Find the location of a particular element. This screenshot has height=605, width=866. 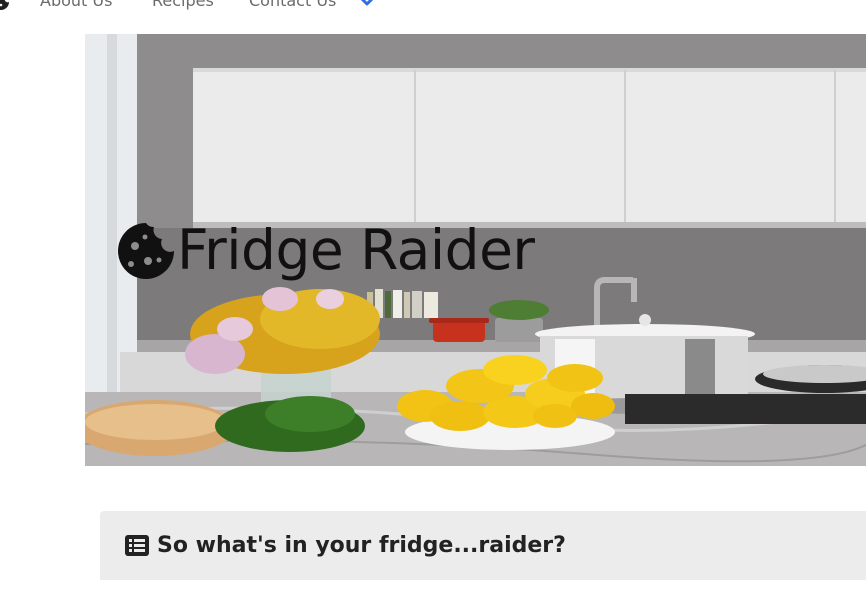

card-header: So what's in your fridge...raider? is located at coordinates (345, 545).